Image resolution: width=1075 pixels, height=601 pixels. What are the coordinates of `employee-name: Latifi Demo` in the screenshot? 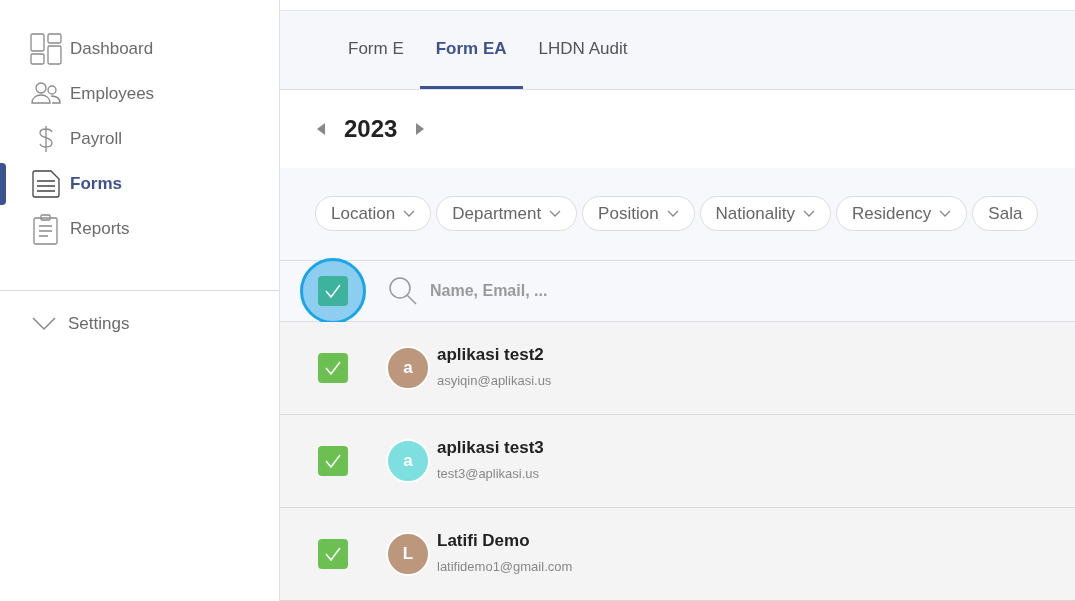 It's located at (484, 540).